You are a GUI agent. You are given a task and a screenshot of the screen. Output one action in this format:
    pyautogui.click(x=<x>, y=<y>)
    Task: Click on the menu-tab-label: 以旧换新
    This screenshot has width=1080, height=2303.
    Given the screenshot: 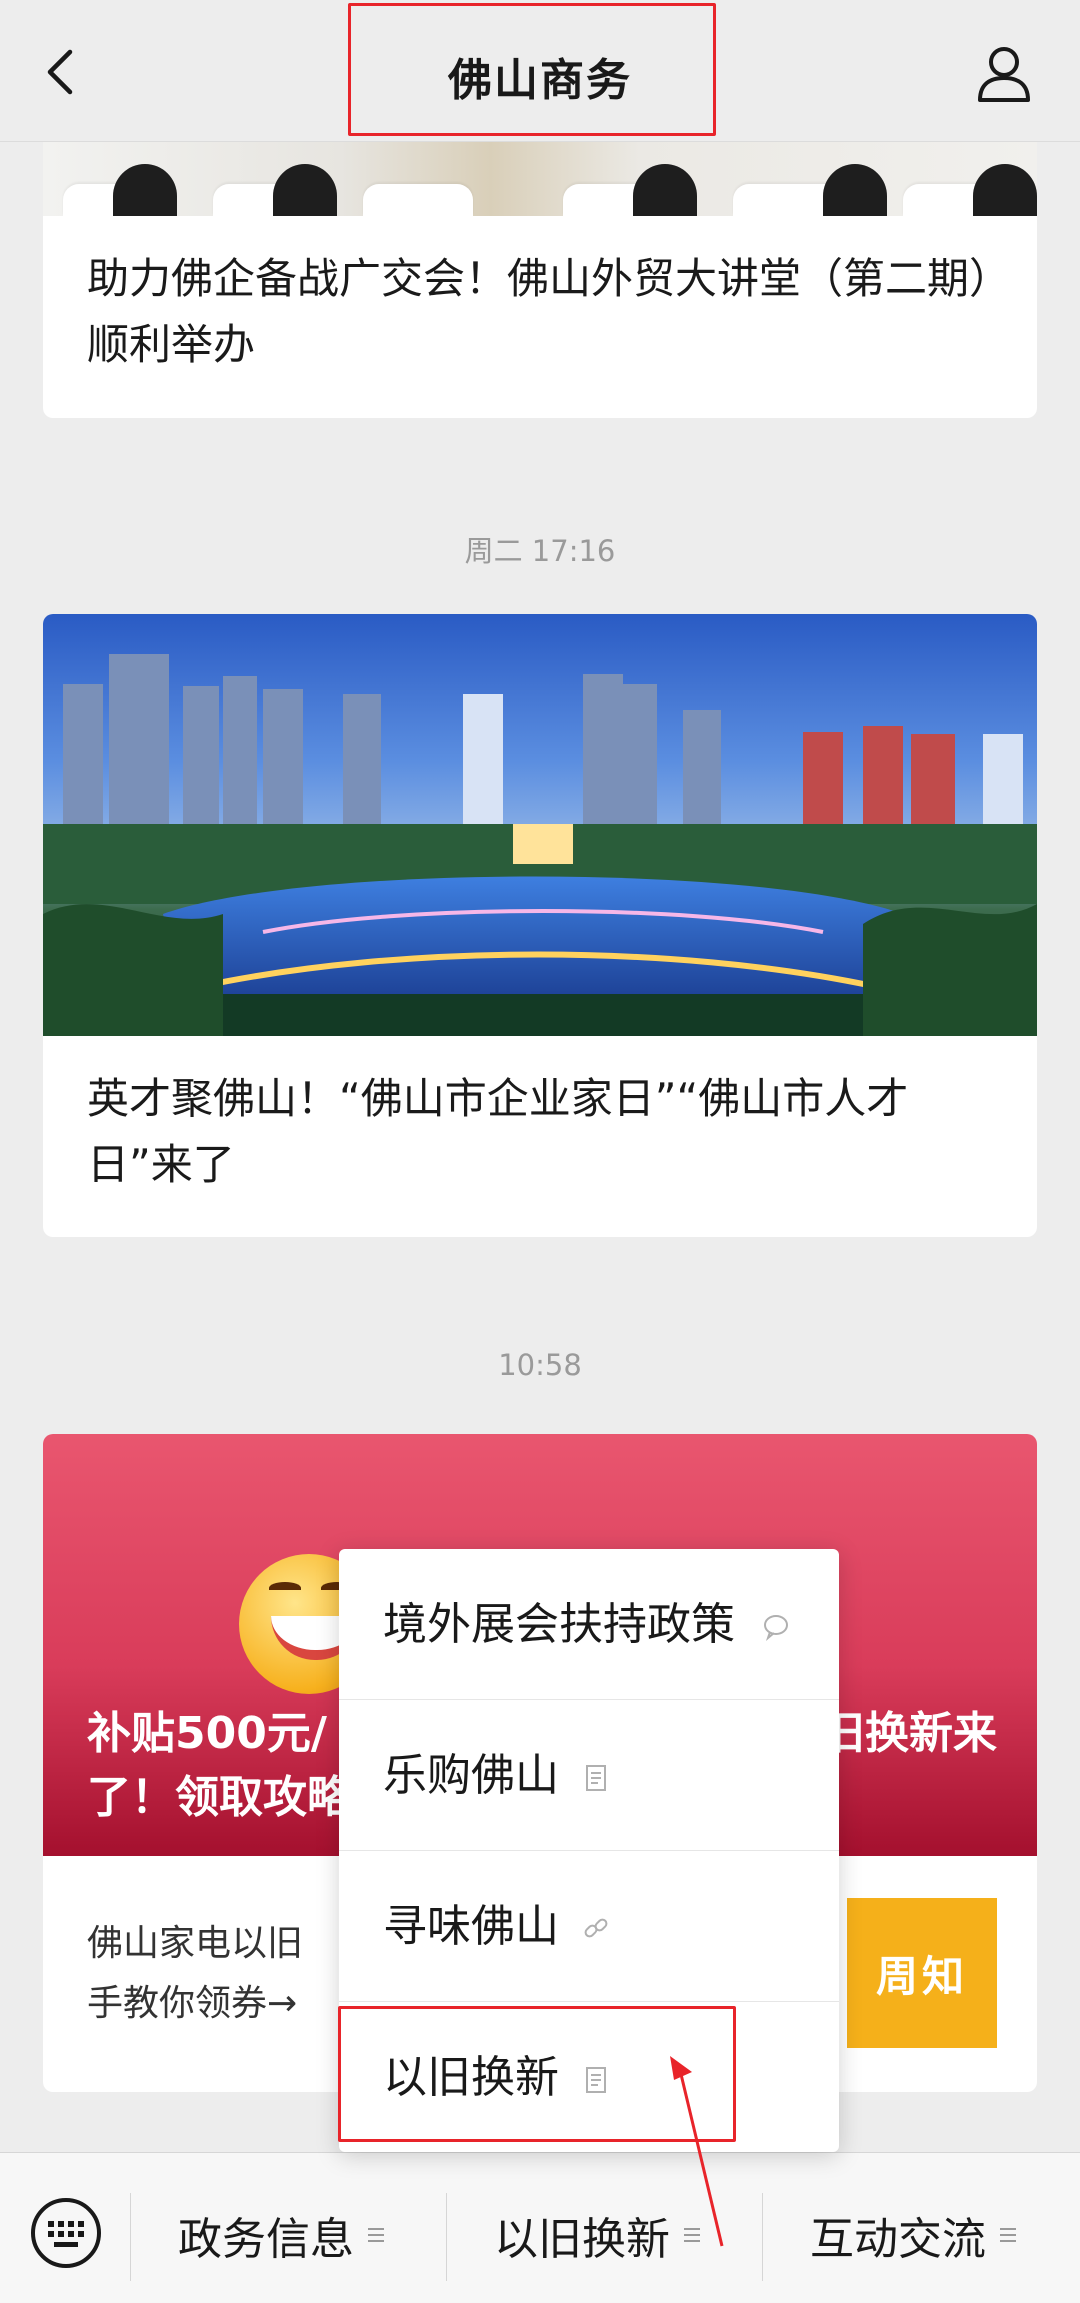 What is the action you would take?
    pyautogui.click(x=582, y=2239)
    